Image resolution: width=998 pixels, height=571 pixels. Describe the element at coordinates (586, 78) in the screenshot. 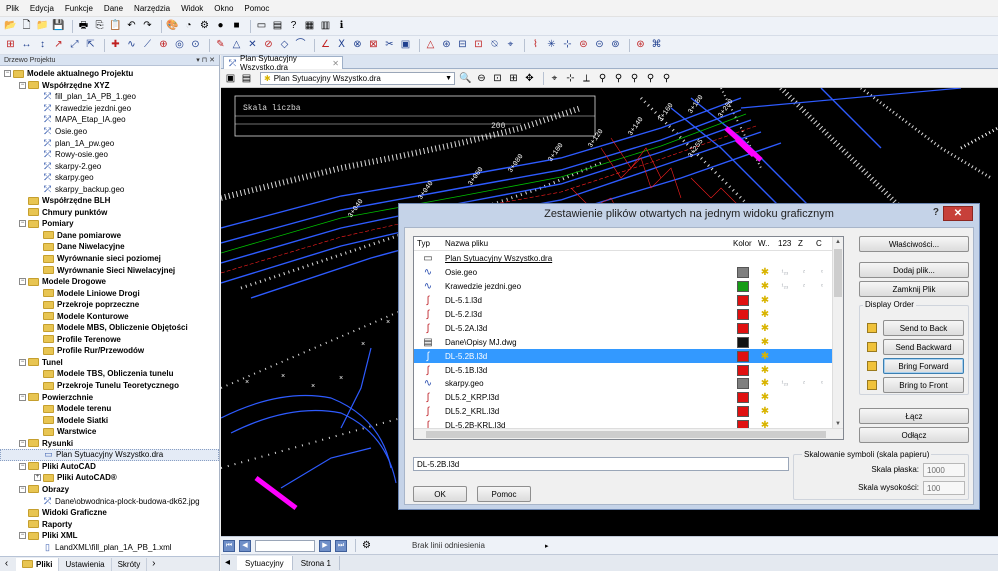

I see `ortho-icon: ⟂` at that location.